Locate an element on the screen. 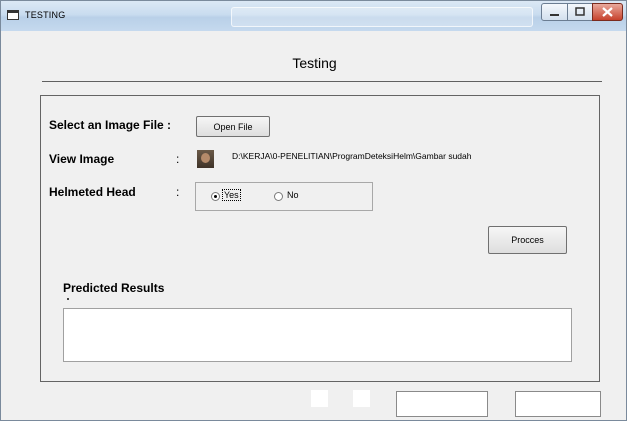 Image resolution: width=627 pixels, height=421 pixels. select-image-label: Select an Image File : is located at coordinates (110, 125).